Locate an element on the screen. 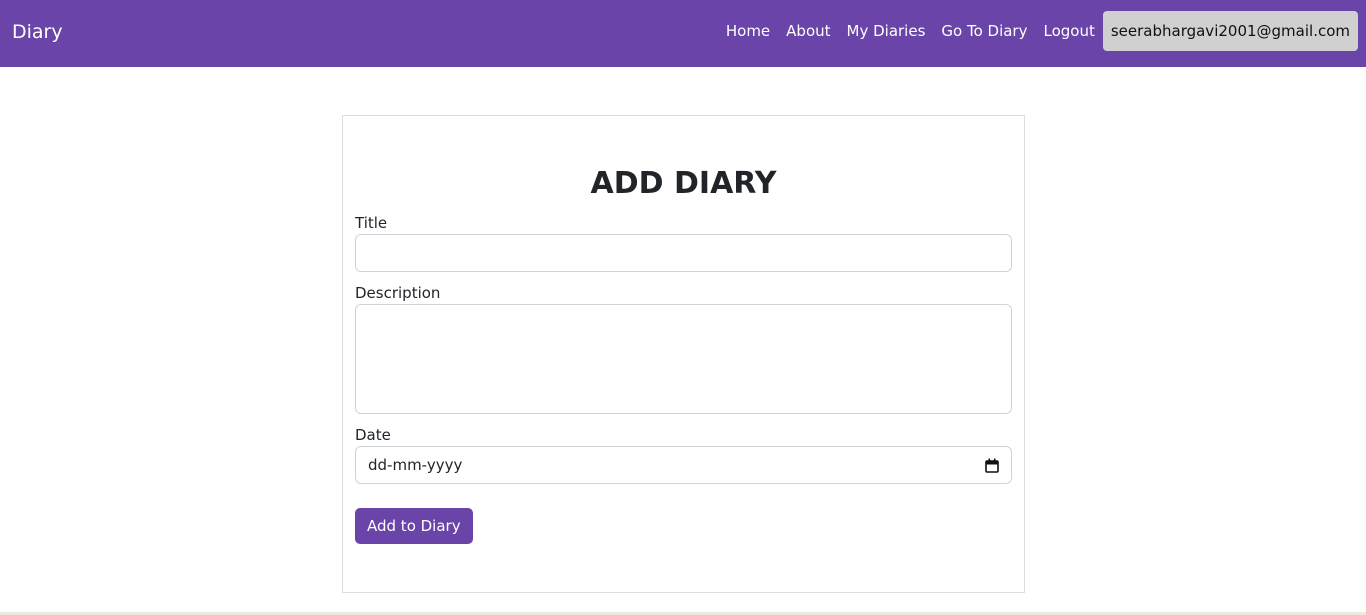  nav-home: Home is located at coordinates (748, 31).